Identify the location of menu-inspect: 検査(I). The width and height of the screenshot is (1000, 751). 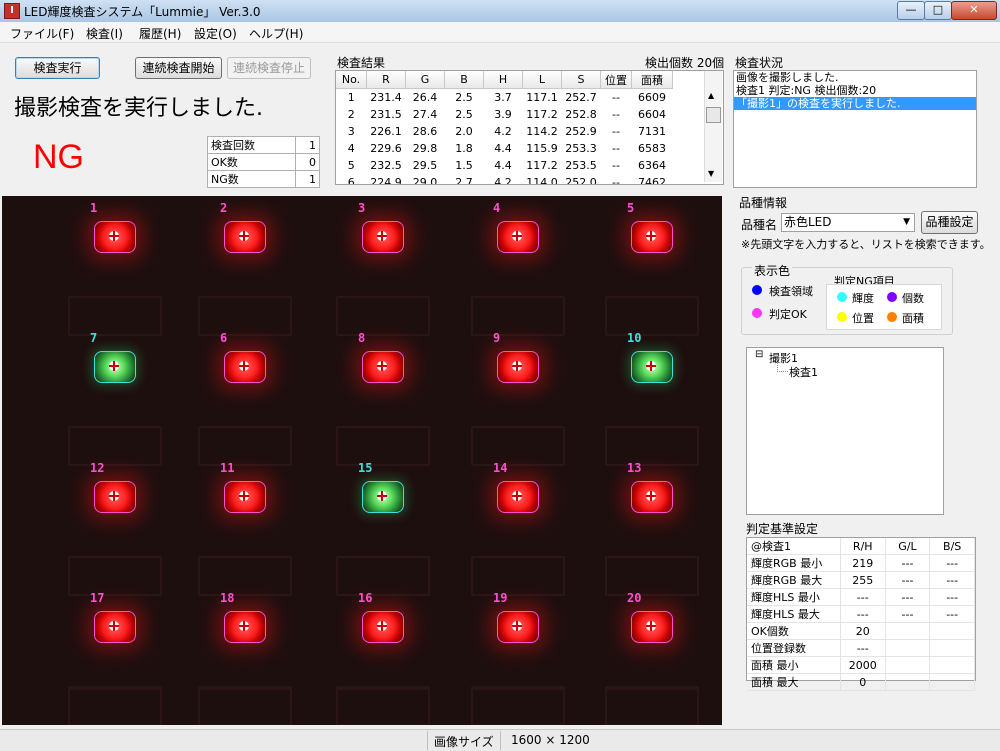
(104, 33).